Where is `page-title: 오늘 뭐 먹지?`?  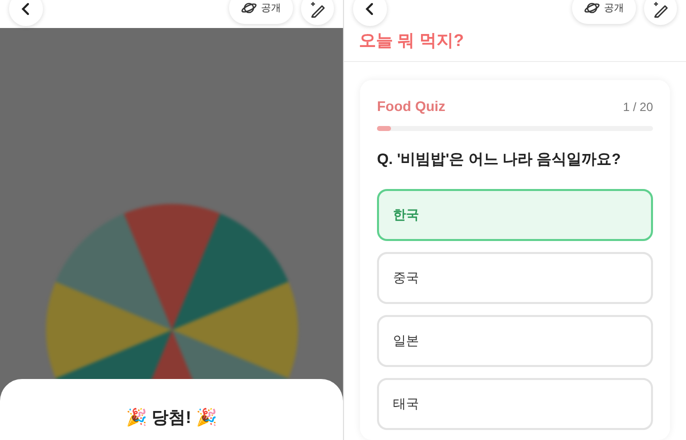 page-title: 오늘 뭐 먹지? is located at coordinates (411, 41).